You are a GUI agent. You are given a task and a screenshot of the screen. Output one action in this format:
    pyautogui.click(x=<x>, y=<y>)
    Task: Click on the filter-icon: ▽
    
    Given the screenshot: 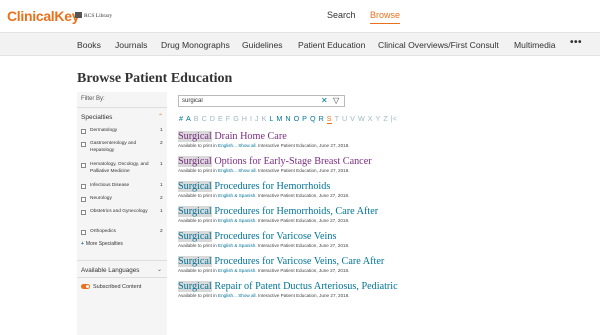 What is the action you would take?
    pyautogui.click(x=336, y=100)
    